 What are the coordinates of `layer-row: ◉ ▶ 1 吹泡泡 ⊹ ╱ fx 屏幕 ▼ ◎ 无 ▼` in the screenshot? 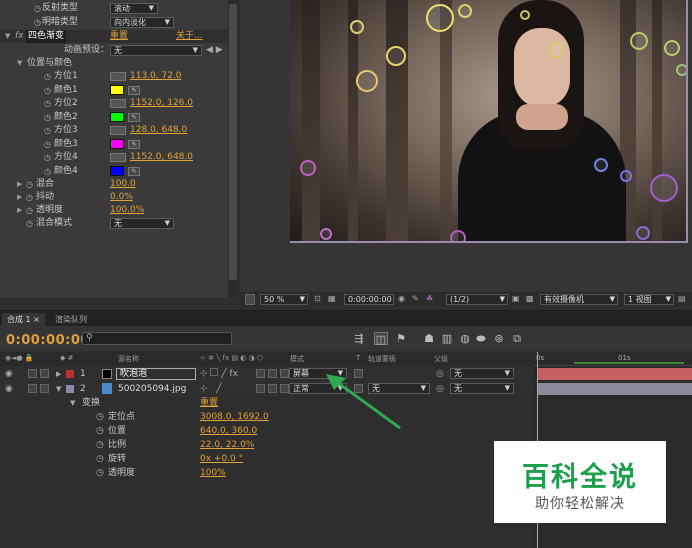 It's located at (267, 374).